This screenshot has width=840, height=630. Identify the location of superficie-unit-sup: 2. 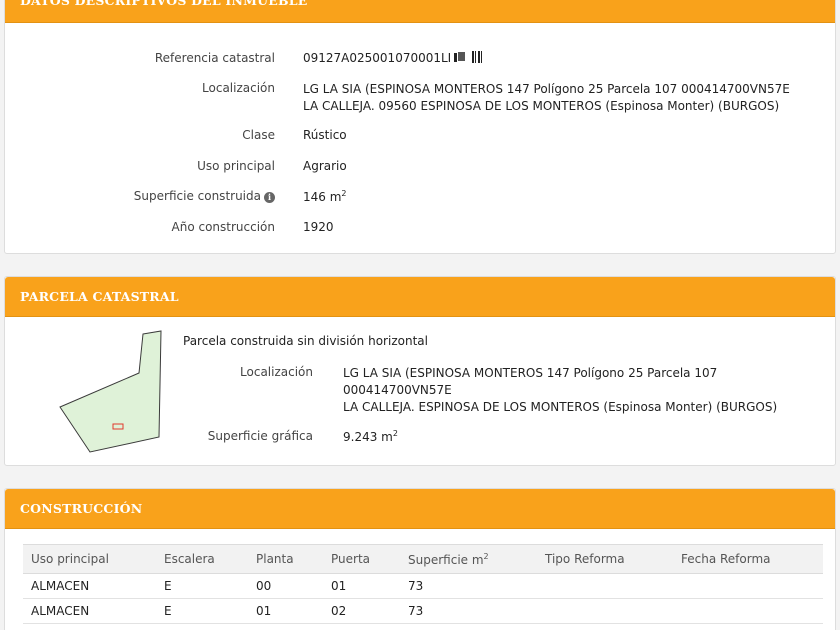
(344, 193).